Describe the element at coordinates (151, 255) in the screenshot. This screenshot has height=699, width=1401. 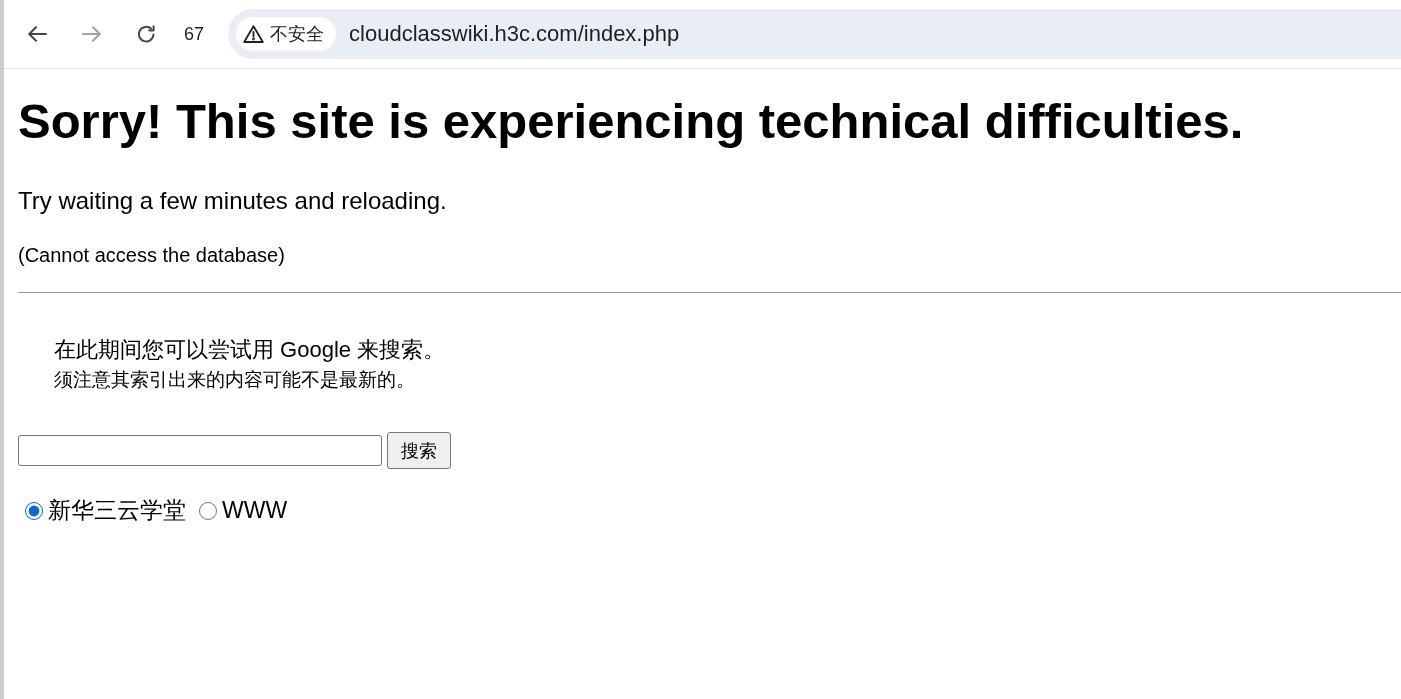
I see `error-detail: (Cannot access the database)` at that location.